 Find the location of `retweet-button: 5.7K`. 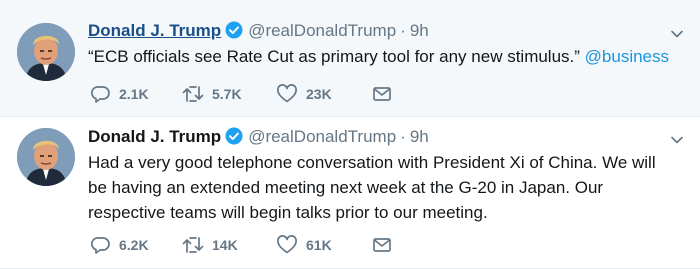

retweet-button: 5.7K is located at coordinates (212, 94).